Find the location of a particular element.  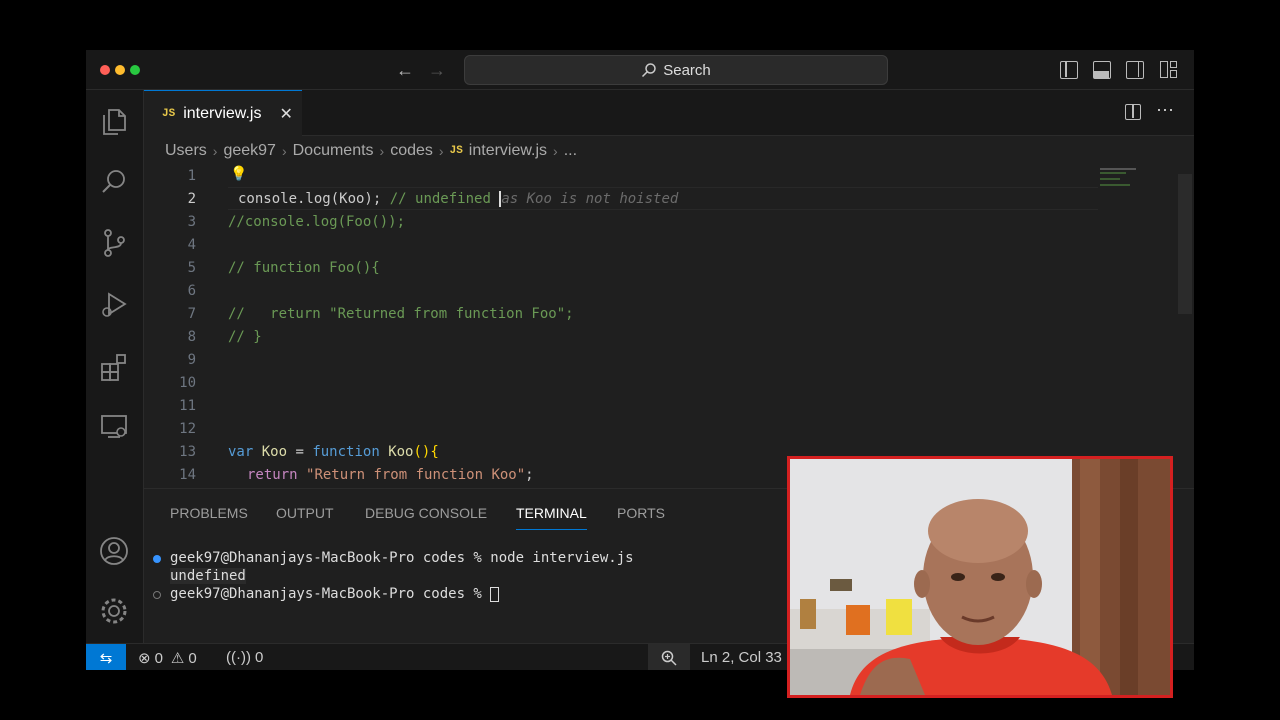

editor-scrollbar is located at coordinates (1185, 244).